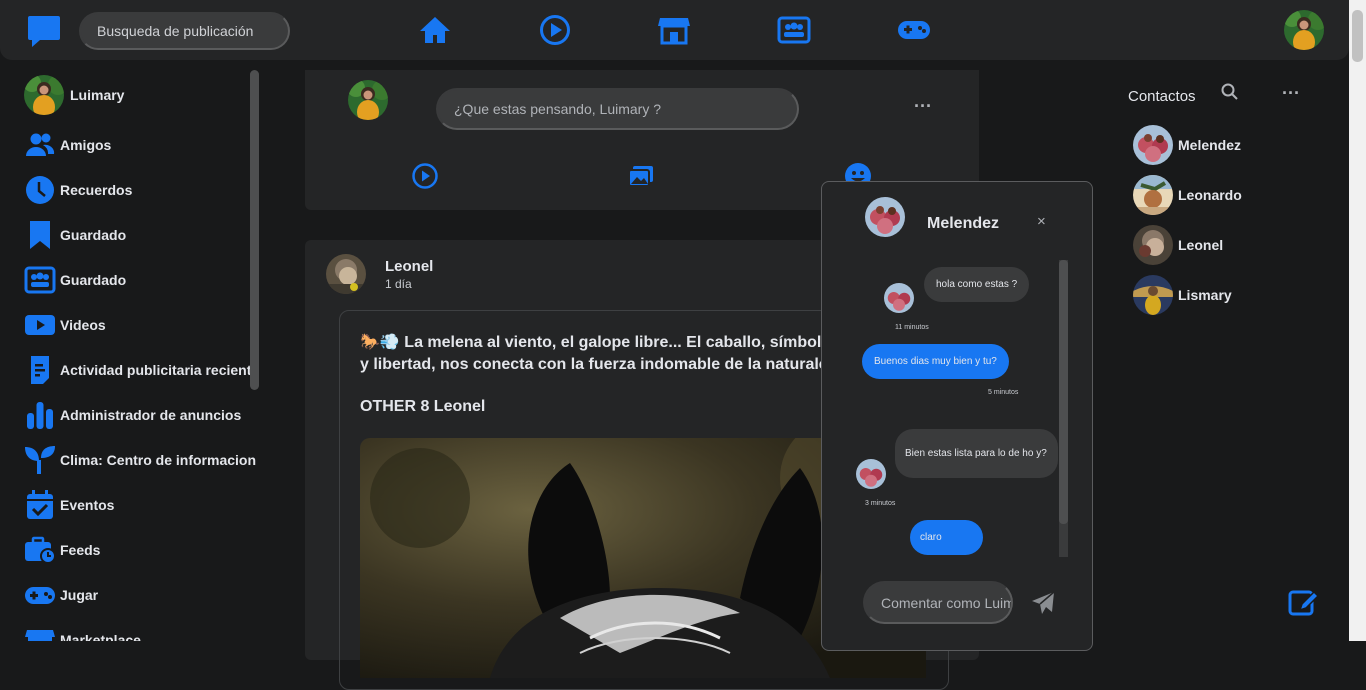  Describe the element at coordinates (40, 145) in the screenshot. I see `friends-icon` at that location.